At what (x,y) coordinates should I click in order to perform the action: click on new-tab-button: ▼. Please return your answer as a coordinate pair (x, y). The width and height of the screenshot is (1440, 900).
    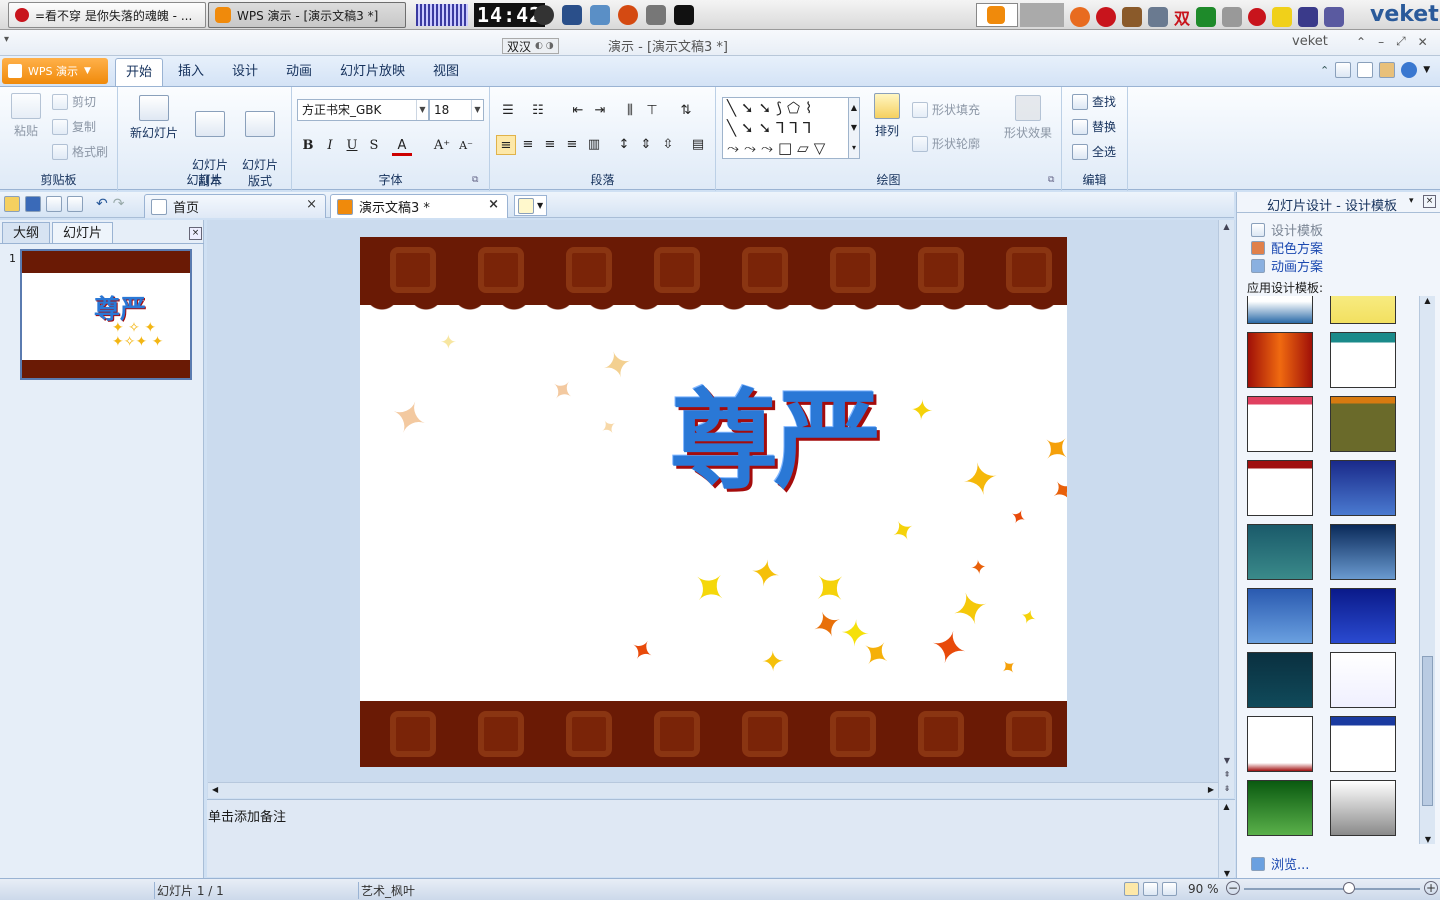
    Looking at the image, I should click on (531, 205).